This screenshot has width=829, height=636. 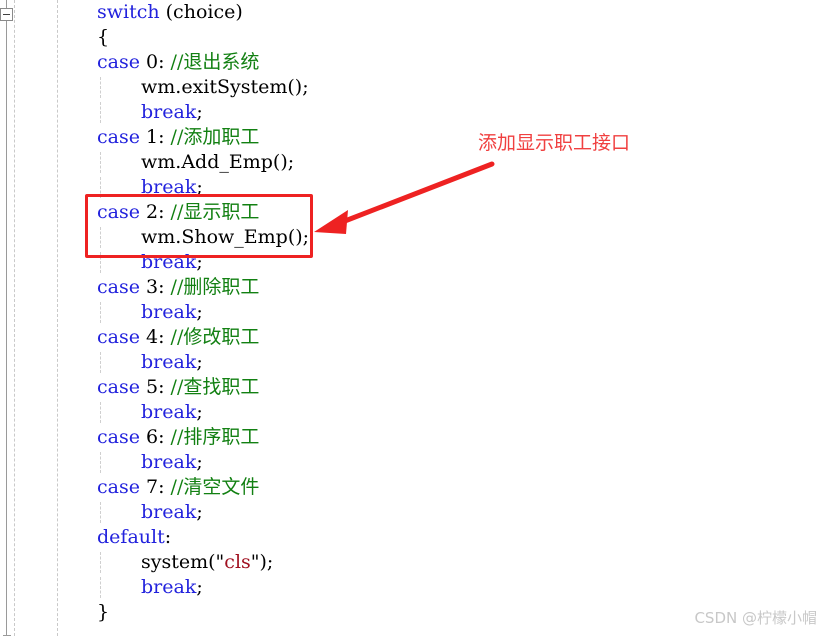 I want to click on code-token-cmt: //添加职工, so click(x=215, y=137).